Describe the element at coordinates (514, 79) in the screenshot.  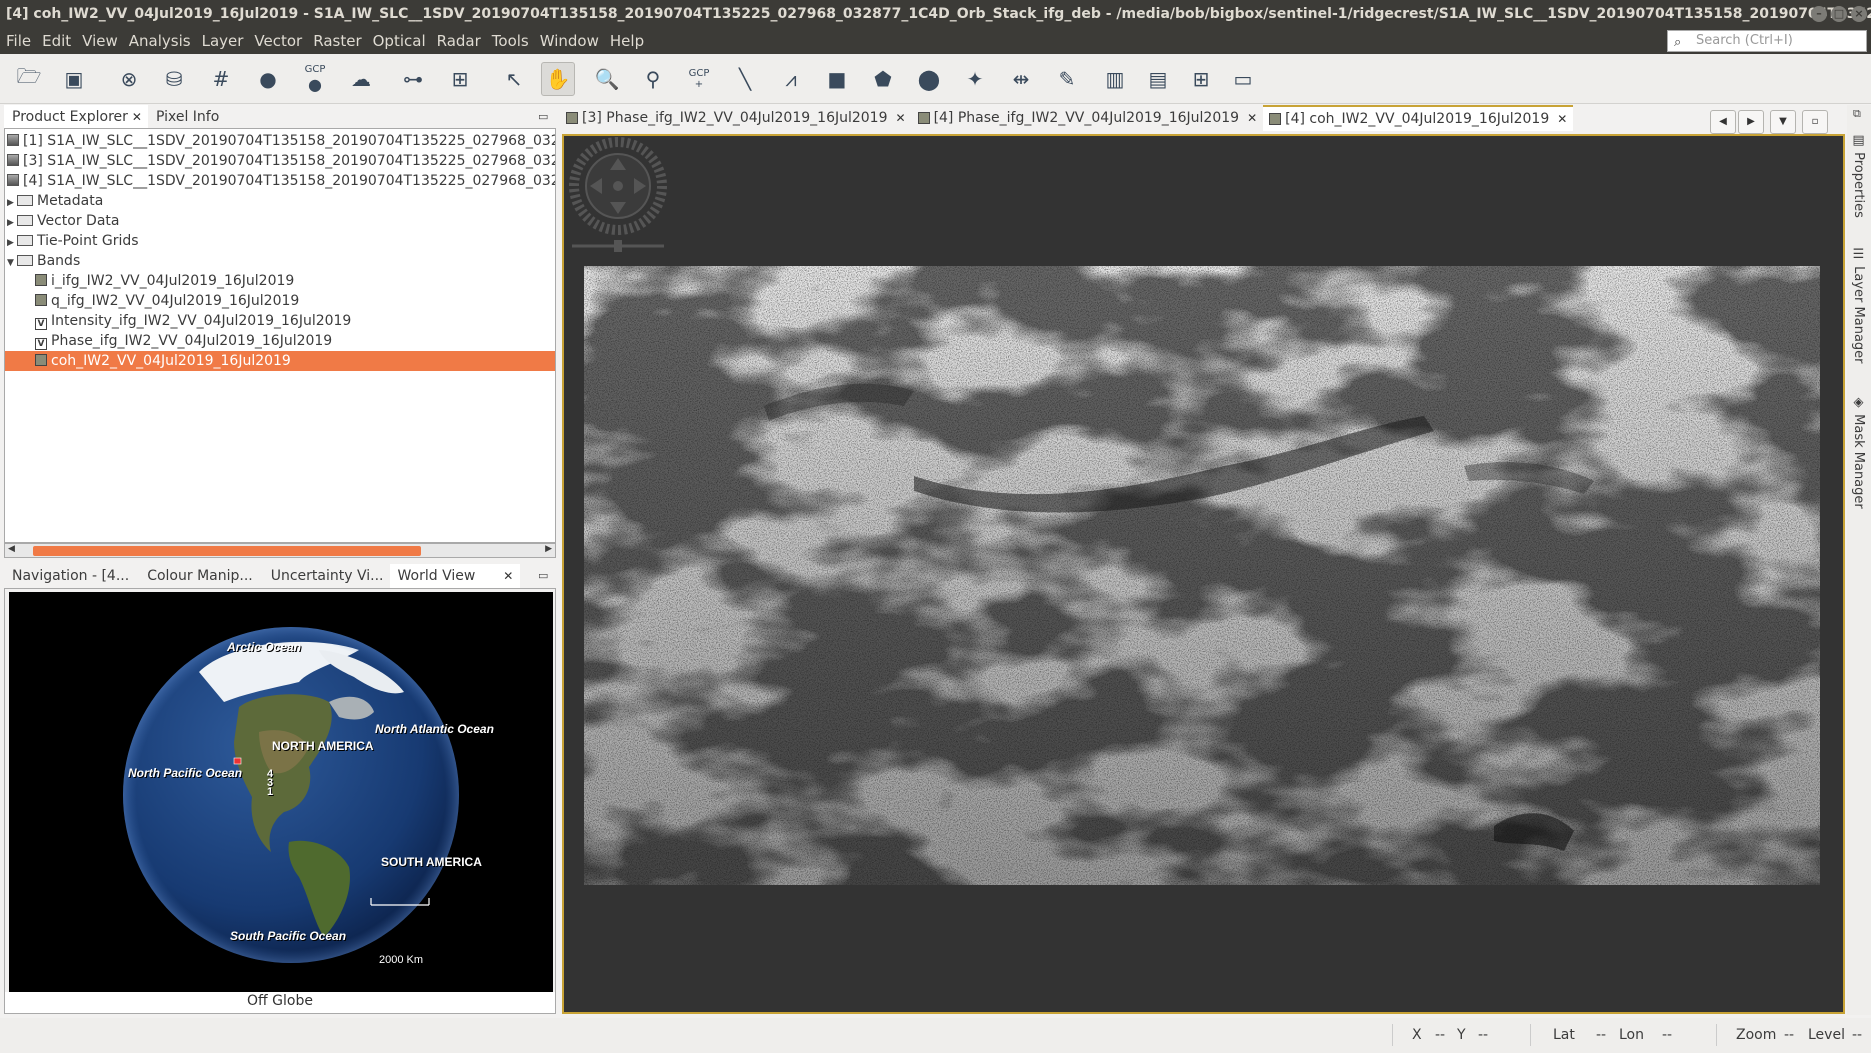
I see `select-tool-icon: ↖` at that location.